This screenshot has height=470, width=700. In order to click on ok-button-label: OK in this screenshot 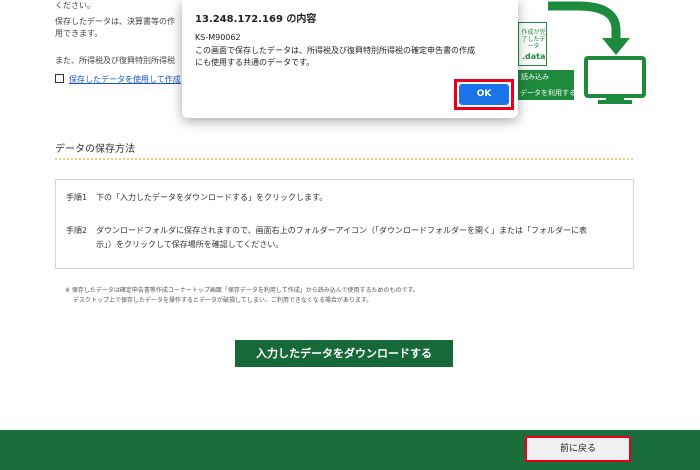, I will do `click(484, 94)`.